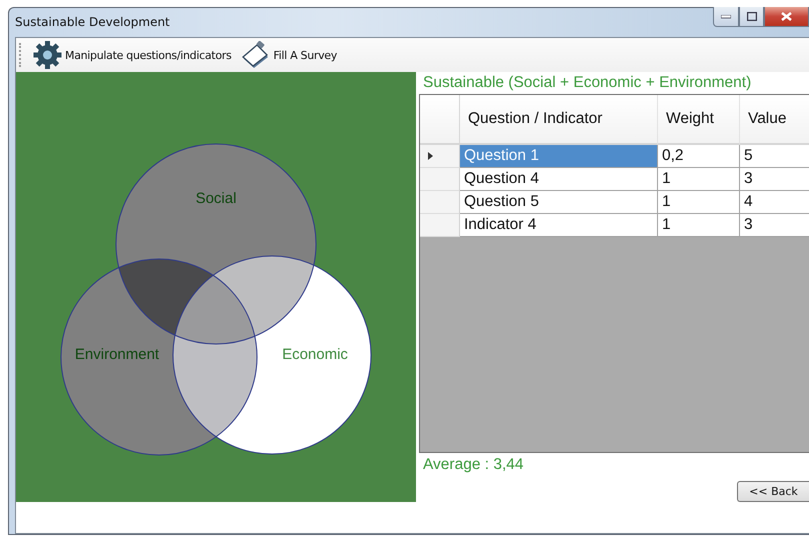 This screenshot has width=809, height=537. What do you see at coordinates (699, 120) in the screenshot?
I see `column-header: Weight` at bounding box center [699, 120].